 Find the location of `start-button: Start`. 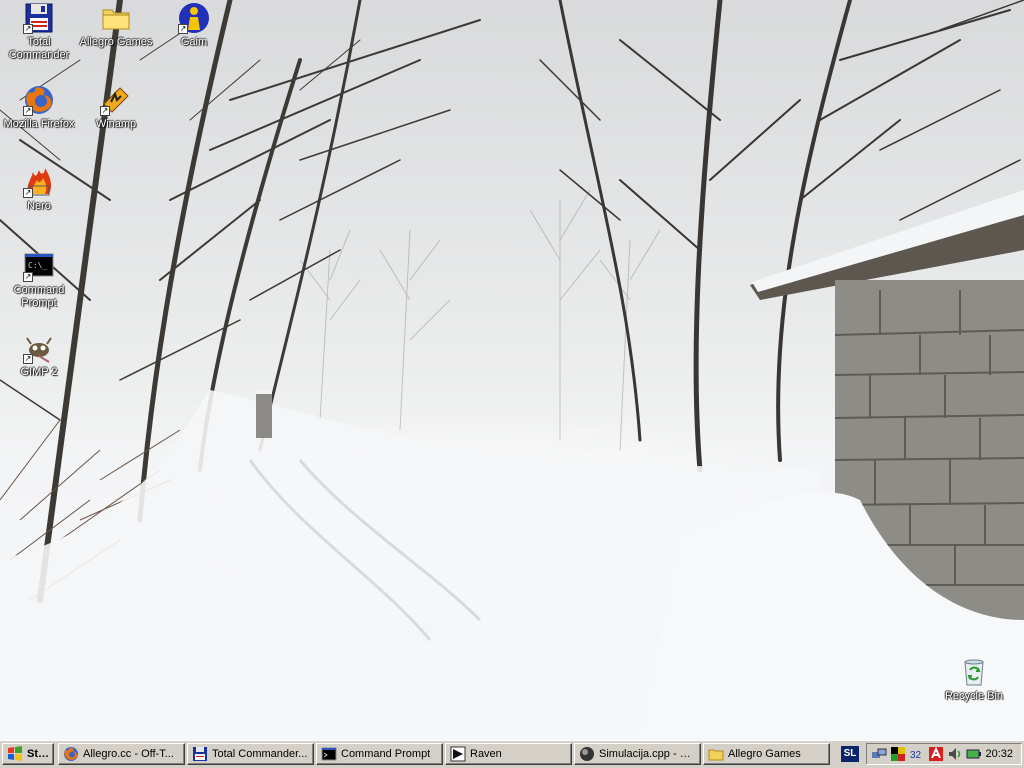

start-button: Start is located at coordinates (28, 754).